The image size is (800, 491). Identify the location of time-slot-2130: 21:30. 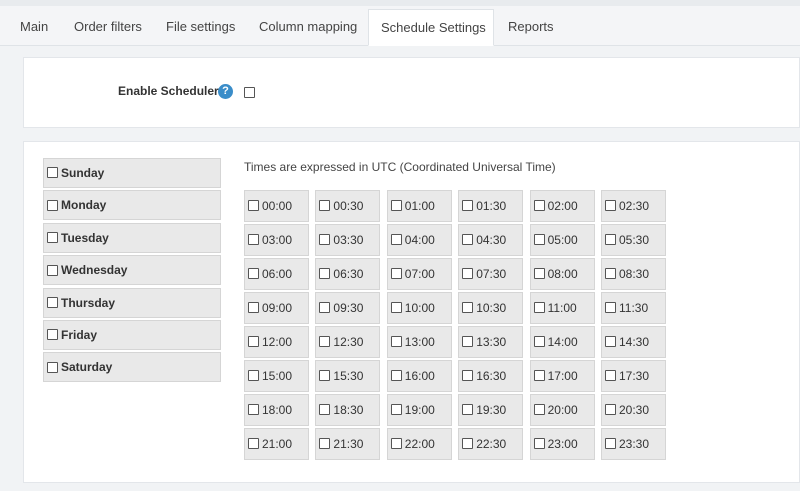
(348, 444).